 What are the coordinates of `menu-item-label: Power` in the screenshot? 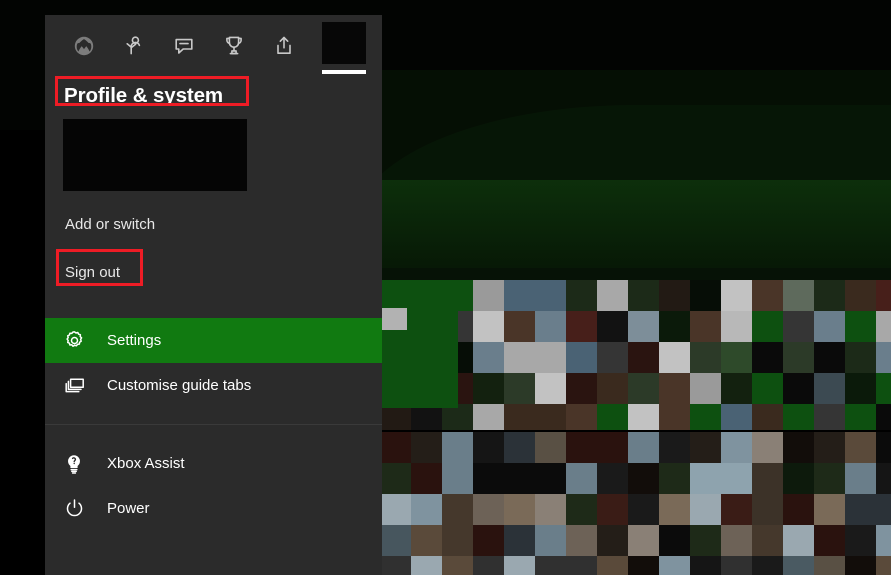 It's located at (128, 508).